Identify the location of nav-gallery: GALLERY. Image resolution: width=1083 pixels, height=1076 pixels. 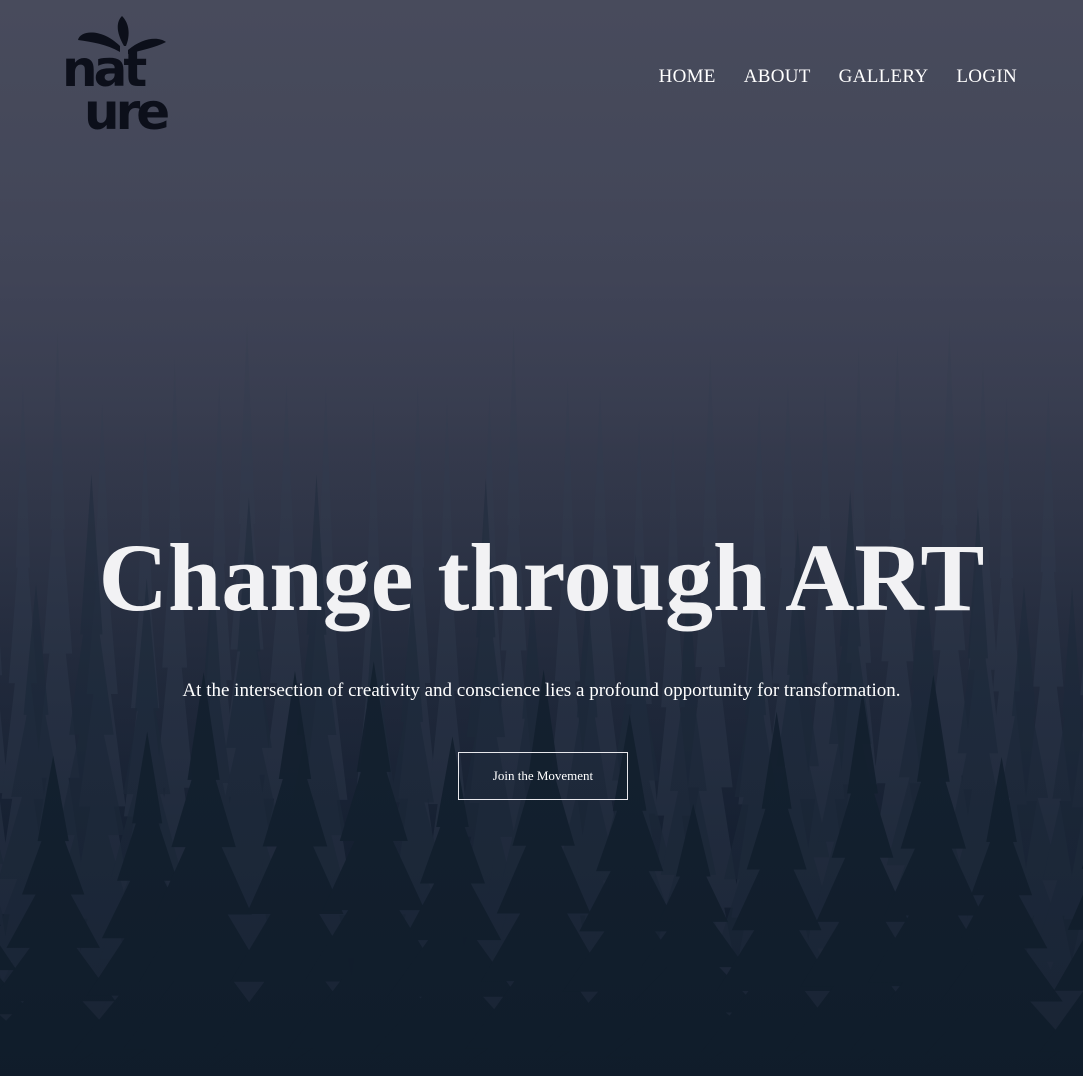
(884, 77).